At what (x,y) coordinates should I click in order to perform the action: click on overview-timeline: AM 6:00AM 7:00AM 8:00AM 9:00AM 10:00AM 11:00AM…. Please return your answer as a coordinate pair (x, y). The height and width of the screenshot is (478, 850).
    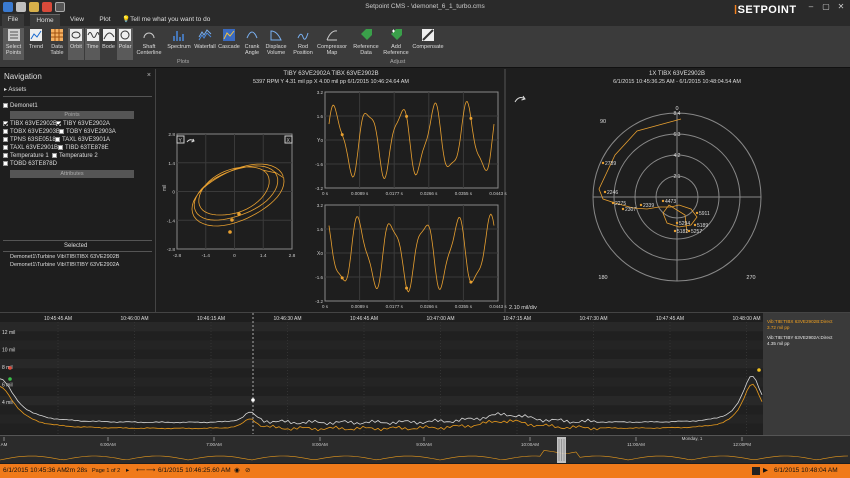
    Looking at the image, I should click on (425, 449).